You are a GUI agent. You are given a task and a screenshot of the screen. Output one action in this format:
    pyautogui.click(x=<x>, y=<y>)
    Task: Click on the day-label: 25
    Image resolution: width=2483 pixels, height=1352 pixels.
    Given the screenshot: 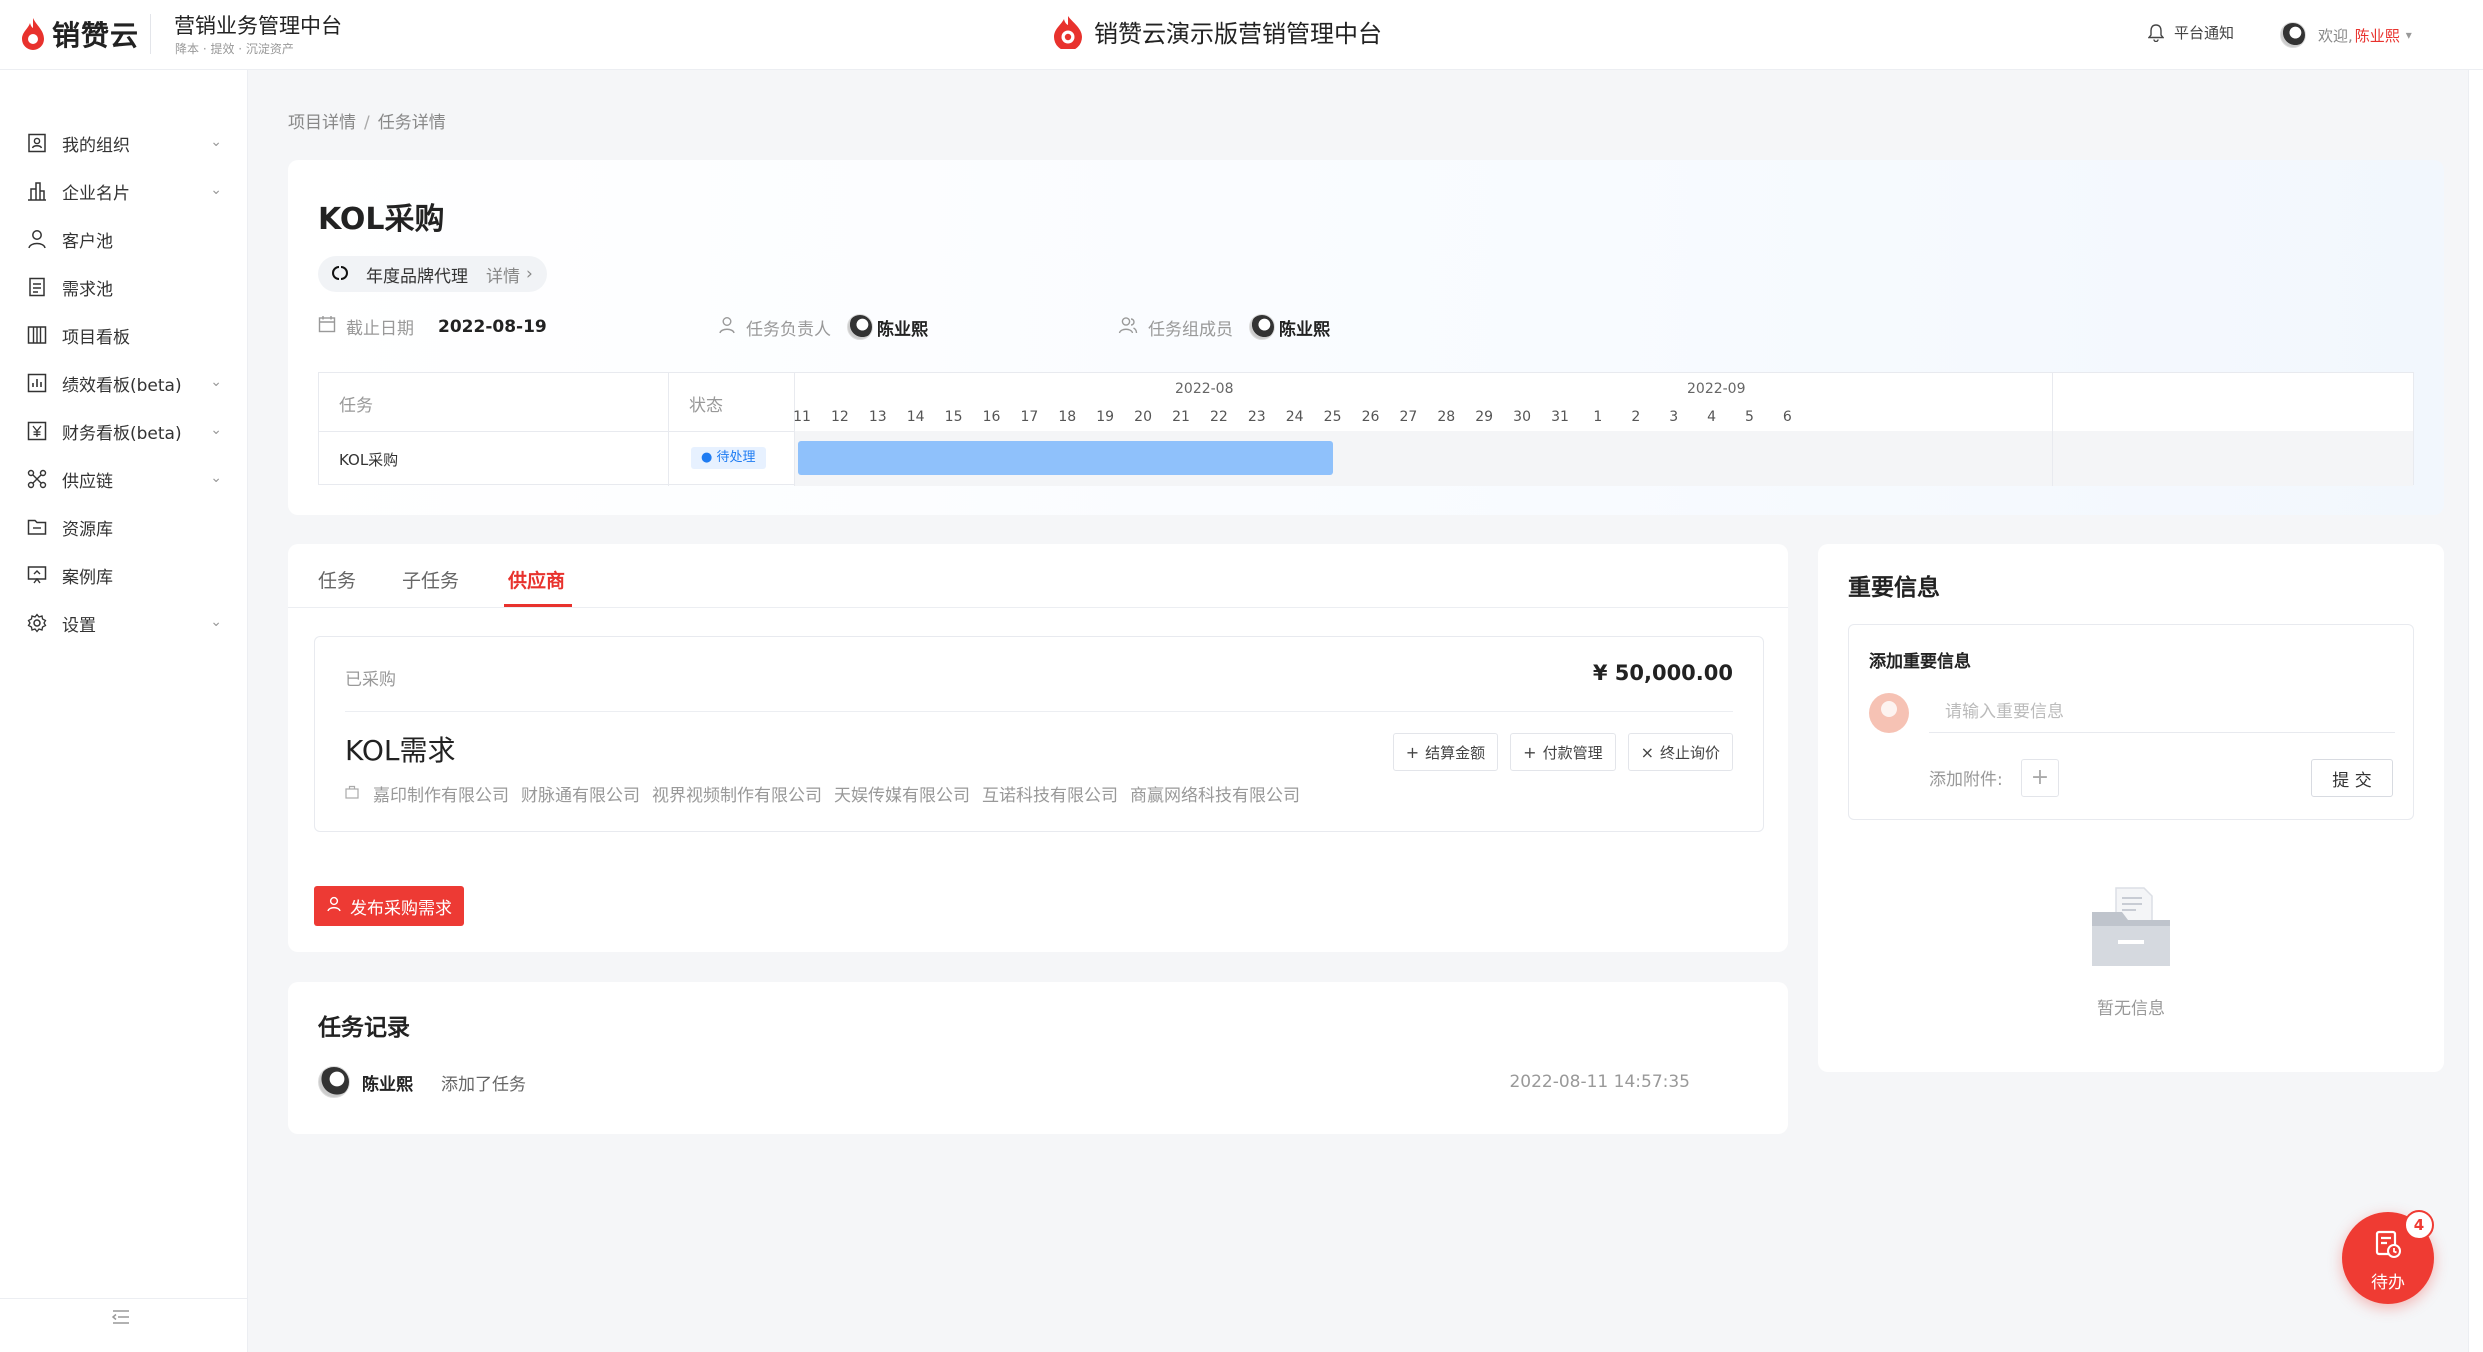 What is the action you would take?
    pyautogui.click(x=1332, y=417)
    